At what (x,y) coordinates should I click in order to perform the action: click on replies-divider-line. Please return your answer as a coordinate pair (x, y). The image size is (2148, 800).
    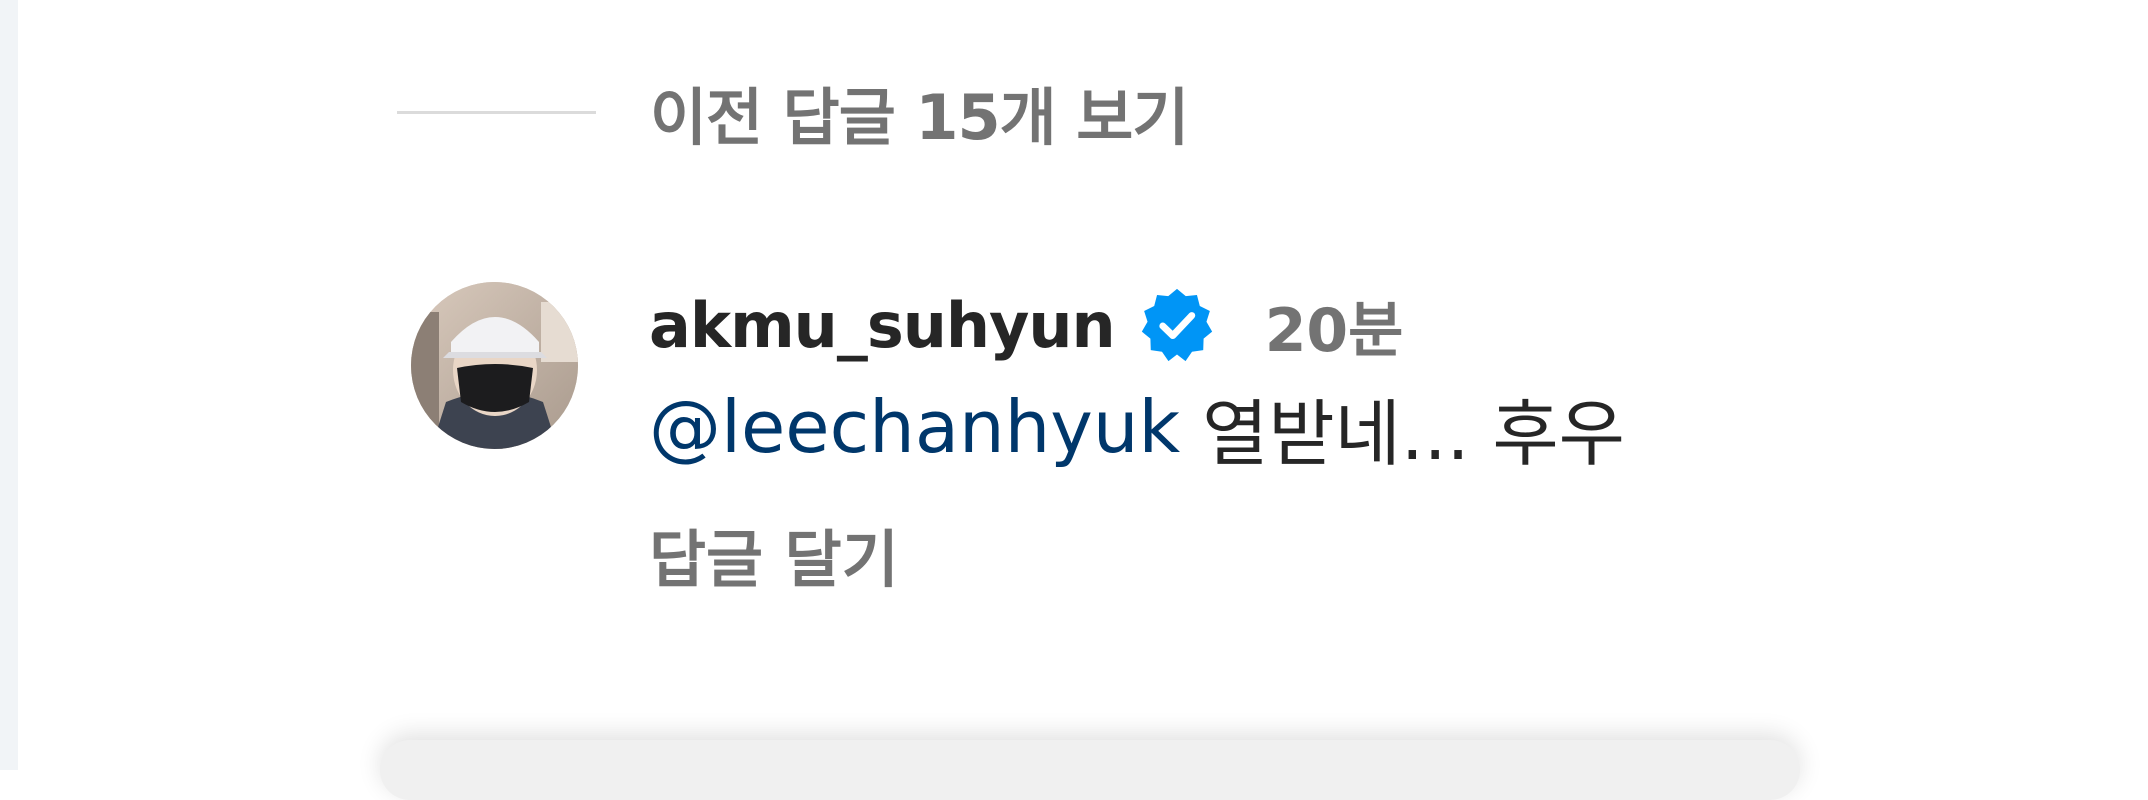
    Looking at the image, I should click on (496, 112).